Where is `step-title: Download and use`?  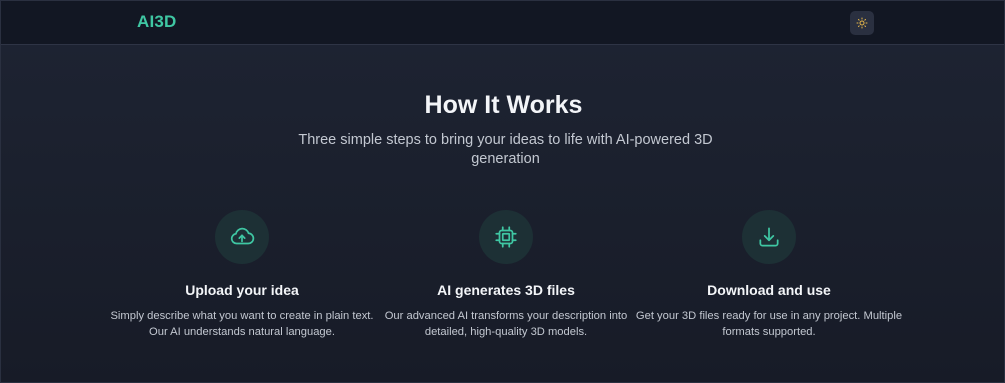 step-title: Download and use is located at coordinates (769, 290).